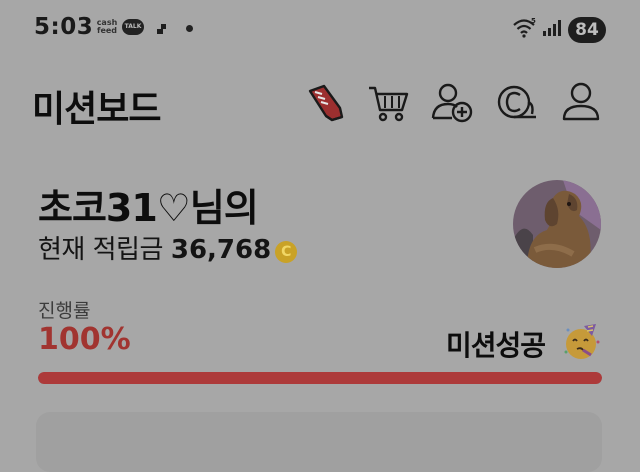 The height and width of the screenshot is (472, 640). Describe the element at coordinates (96, 109) in the screenshot. I see `page-title: 미션보드` at that location.